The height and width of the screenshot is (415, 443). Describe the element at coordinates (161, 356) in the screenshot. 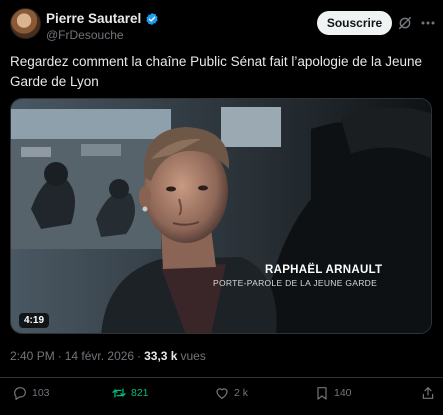

I see `views-count: 33,3 k` at that location.